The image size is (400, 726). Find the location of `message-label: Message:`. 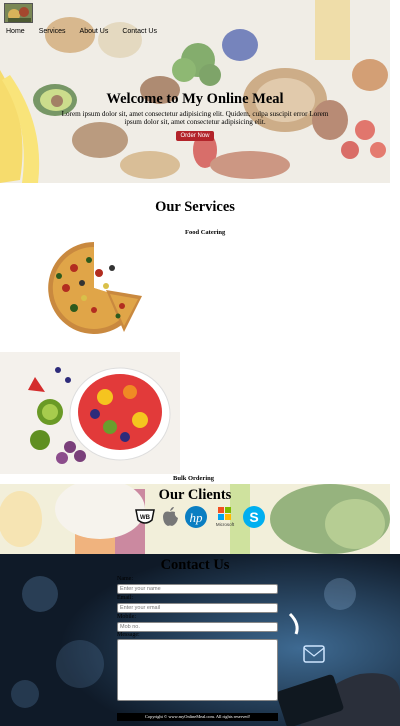

message-label: Message: is located at coordinates (128, 635).